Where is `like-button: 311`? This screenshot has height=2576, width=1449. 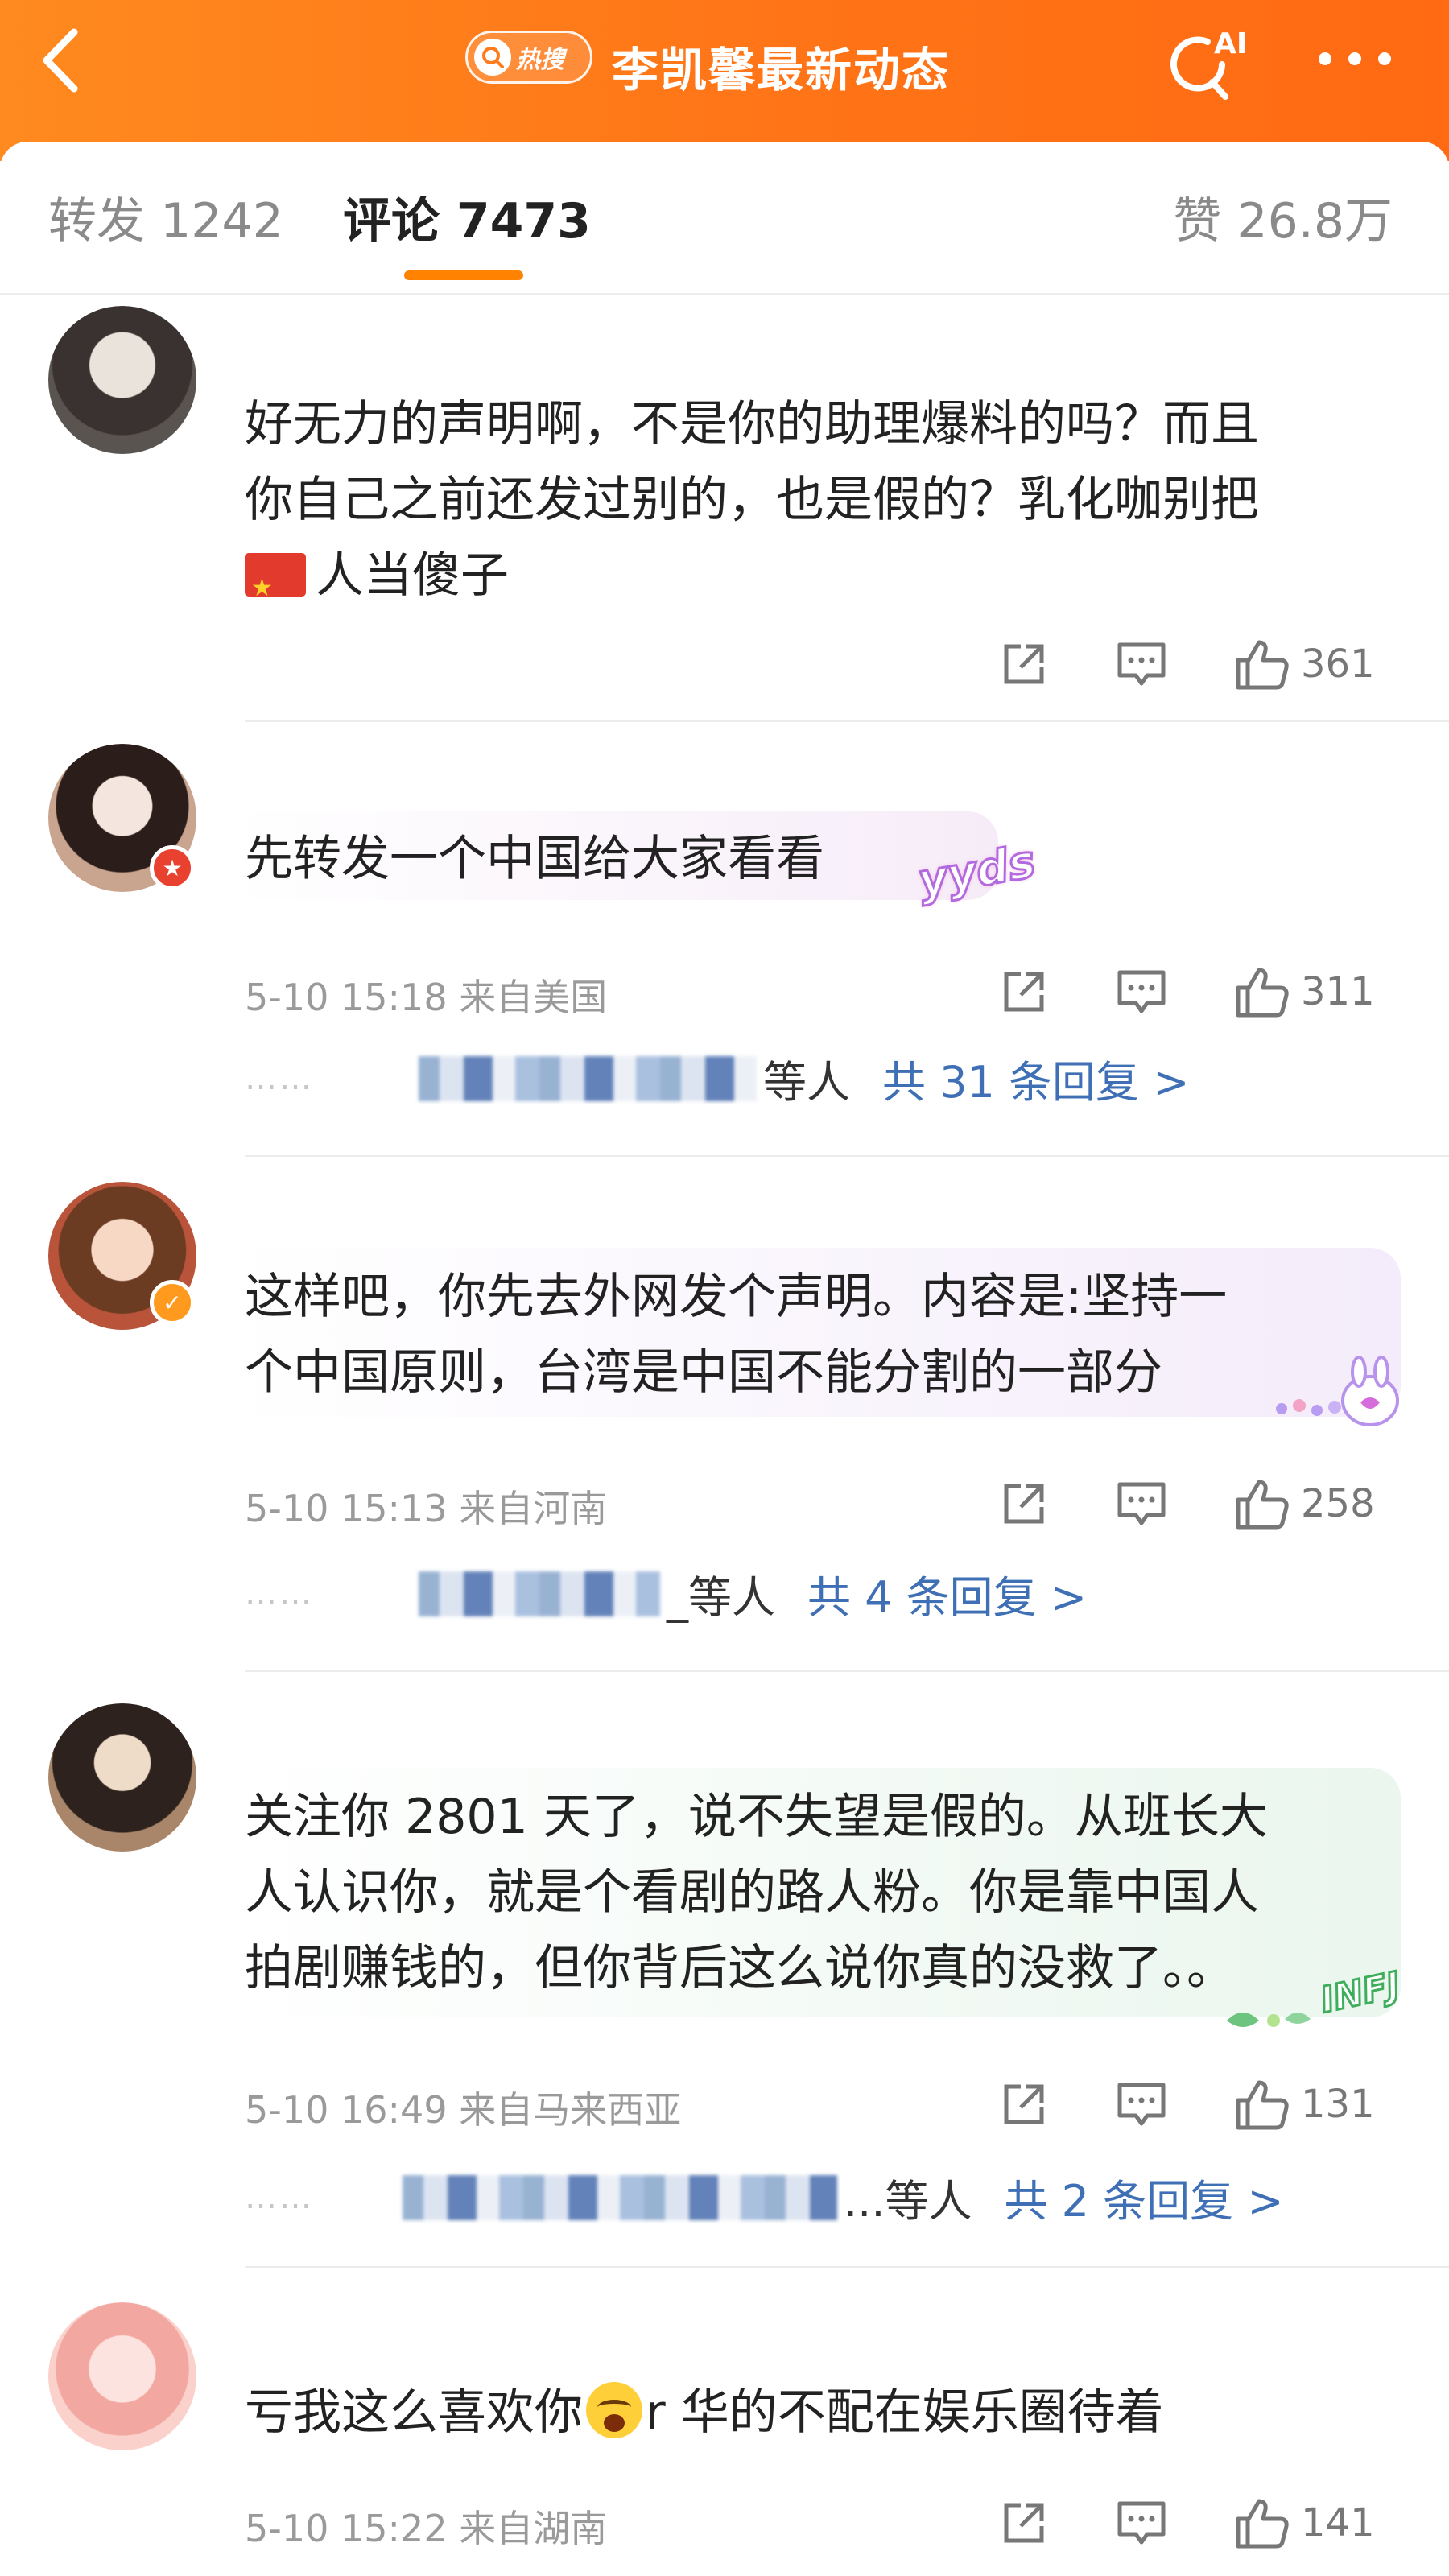
like-button: 311 is located at coordinates (1304, 992).